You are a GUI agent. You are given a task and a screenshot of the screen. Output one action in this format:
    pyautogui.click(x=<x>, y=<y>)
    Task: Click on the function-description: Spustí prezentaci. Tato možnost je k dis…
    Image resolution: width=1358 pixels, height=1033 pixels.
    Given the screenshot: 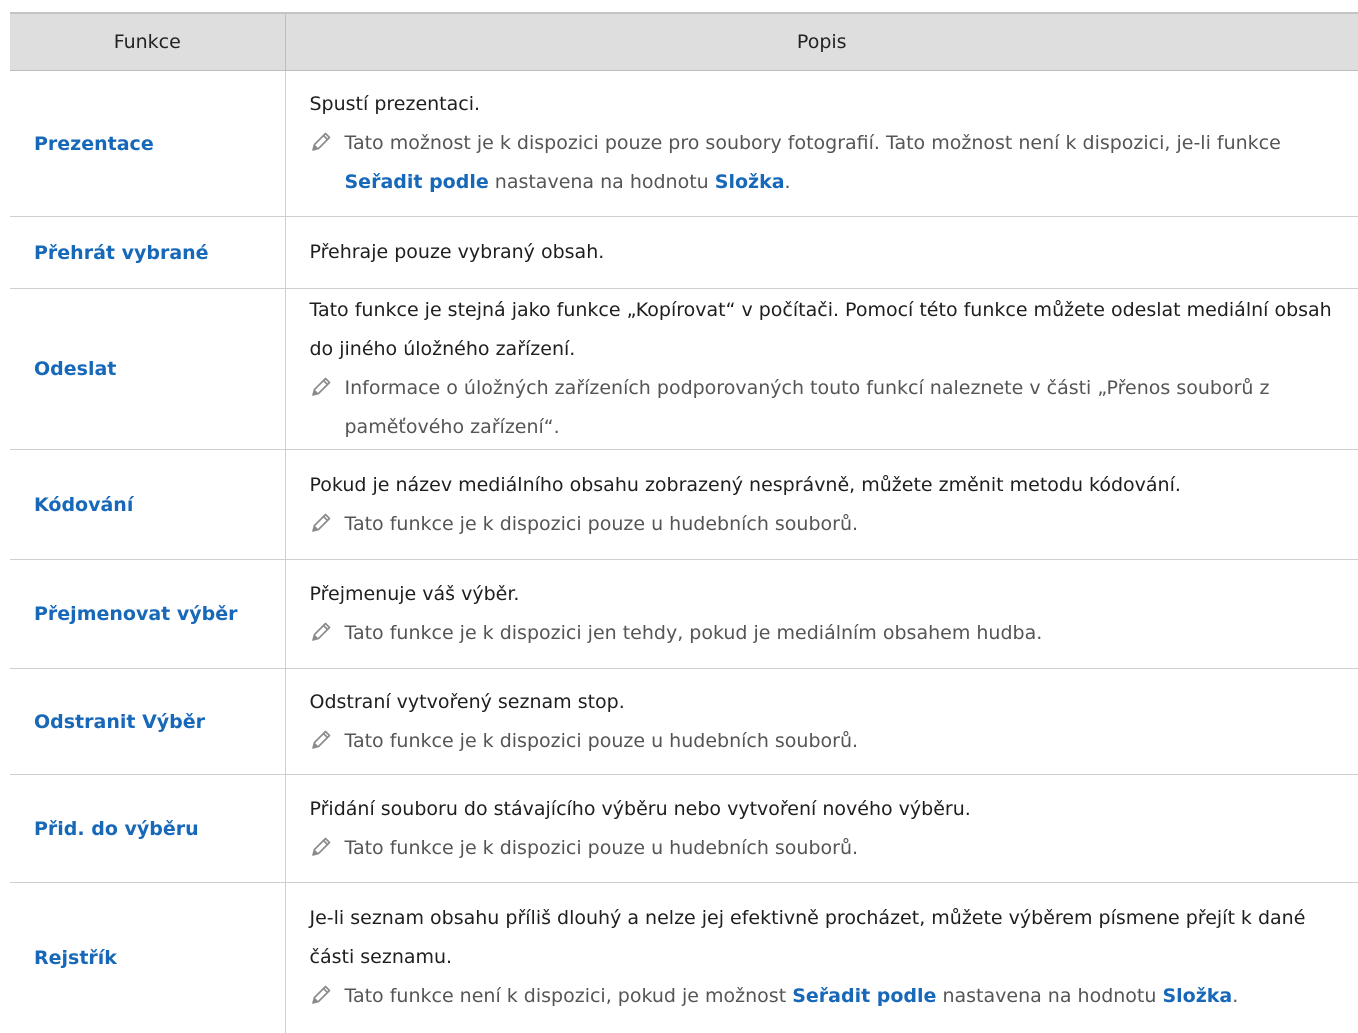 What is the action you would take?
    pyautogui.click(x=821, y=143)
    